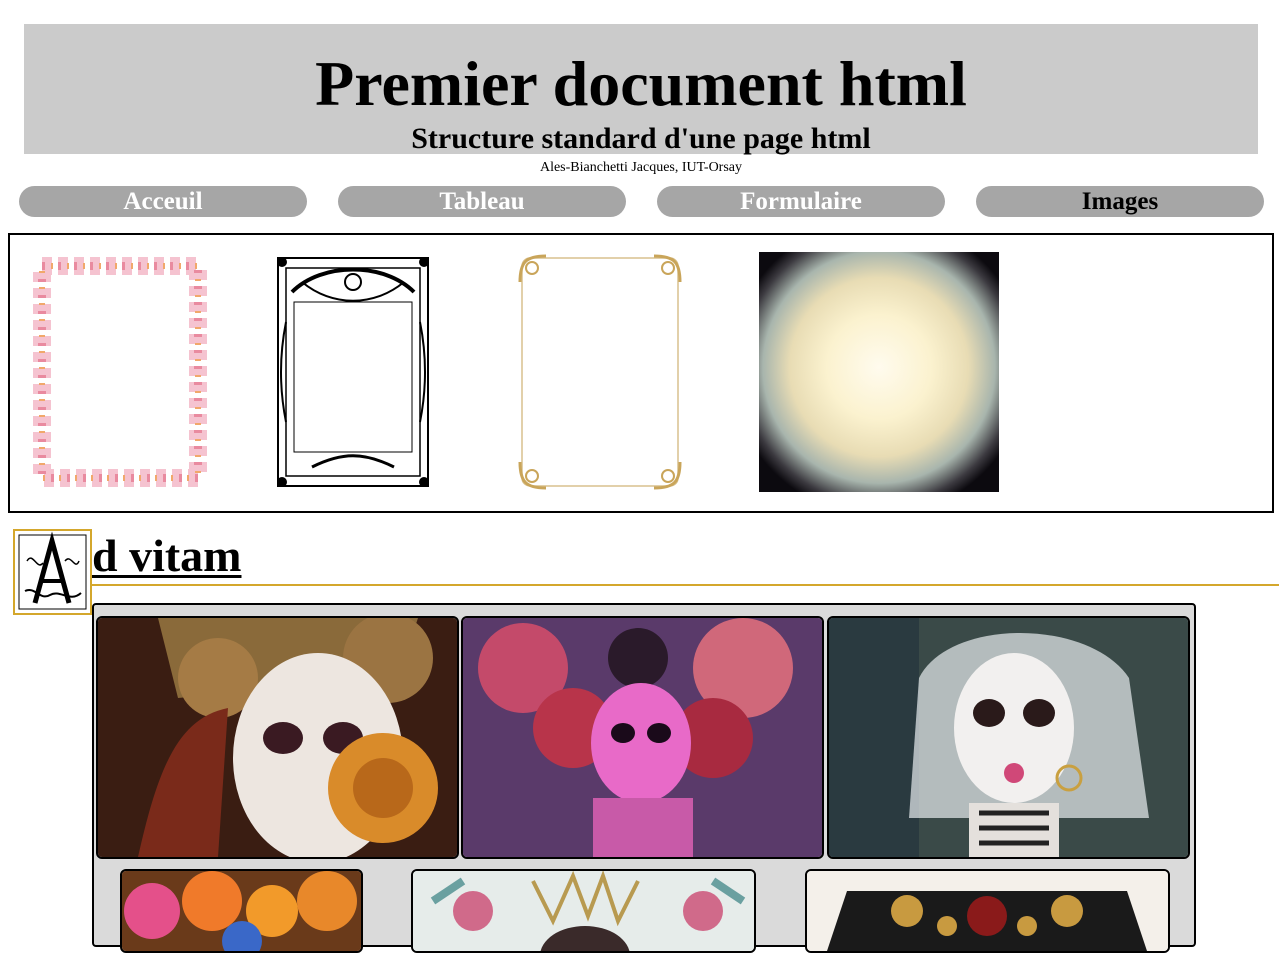  What do you see at coordinates (641, 83) in the screenshot?
I see `page-title: Premier document html` at bounding box center [641, 83].